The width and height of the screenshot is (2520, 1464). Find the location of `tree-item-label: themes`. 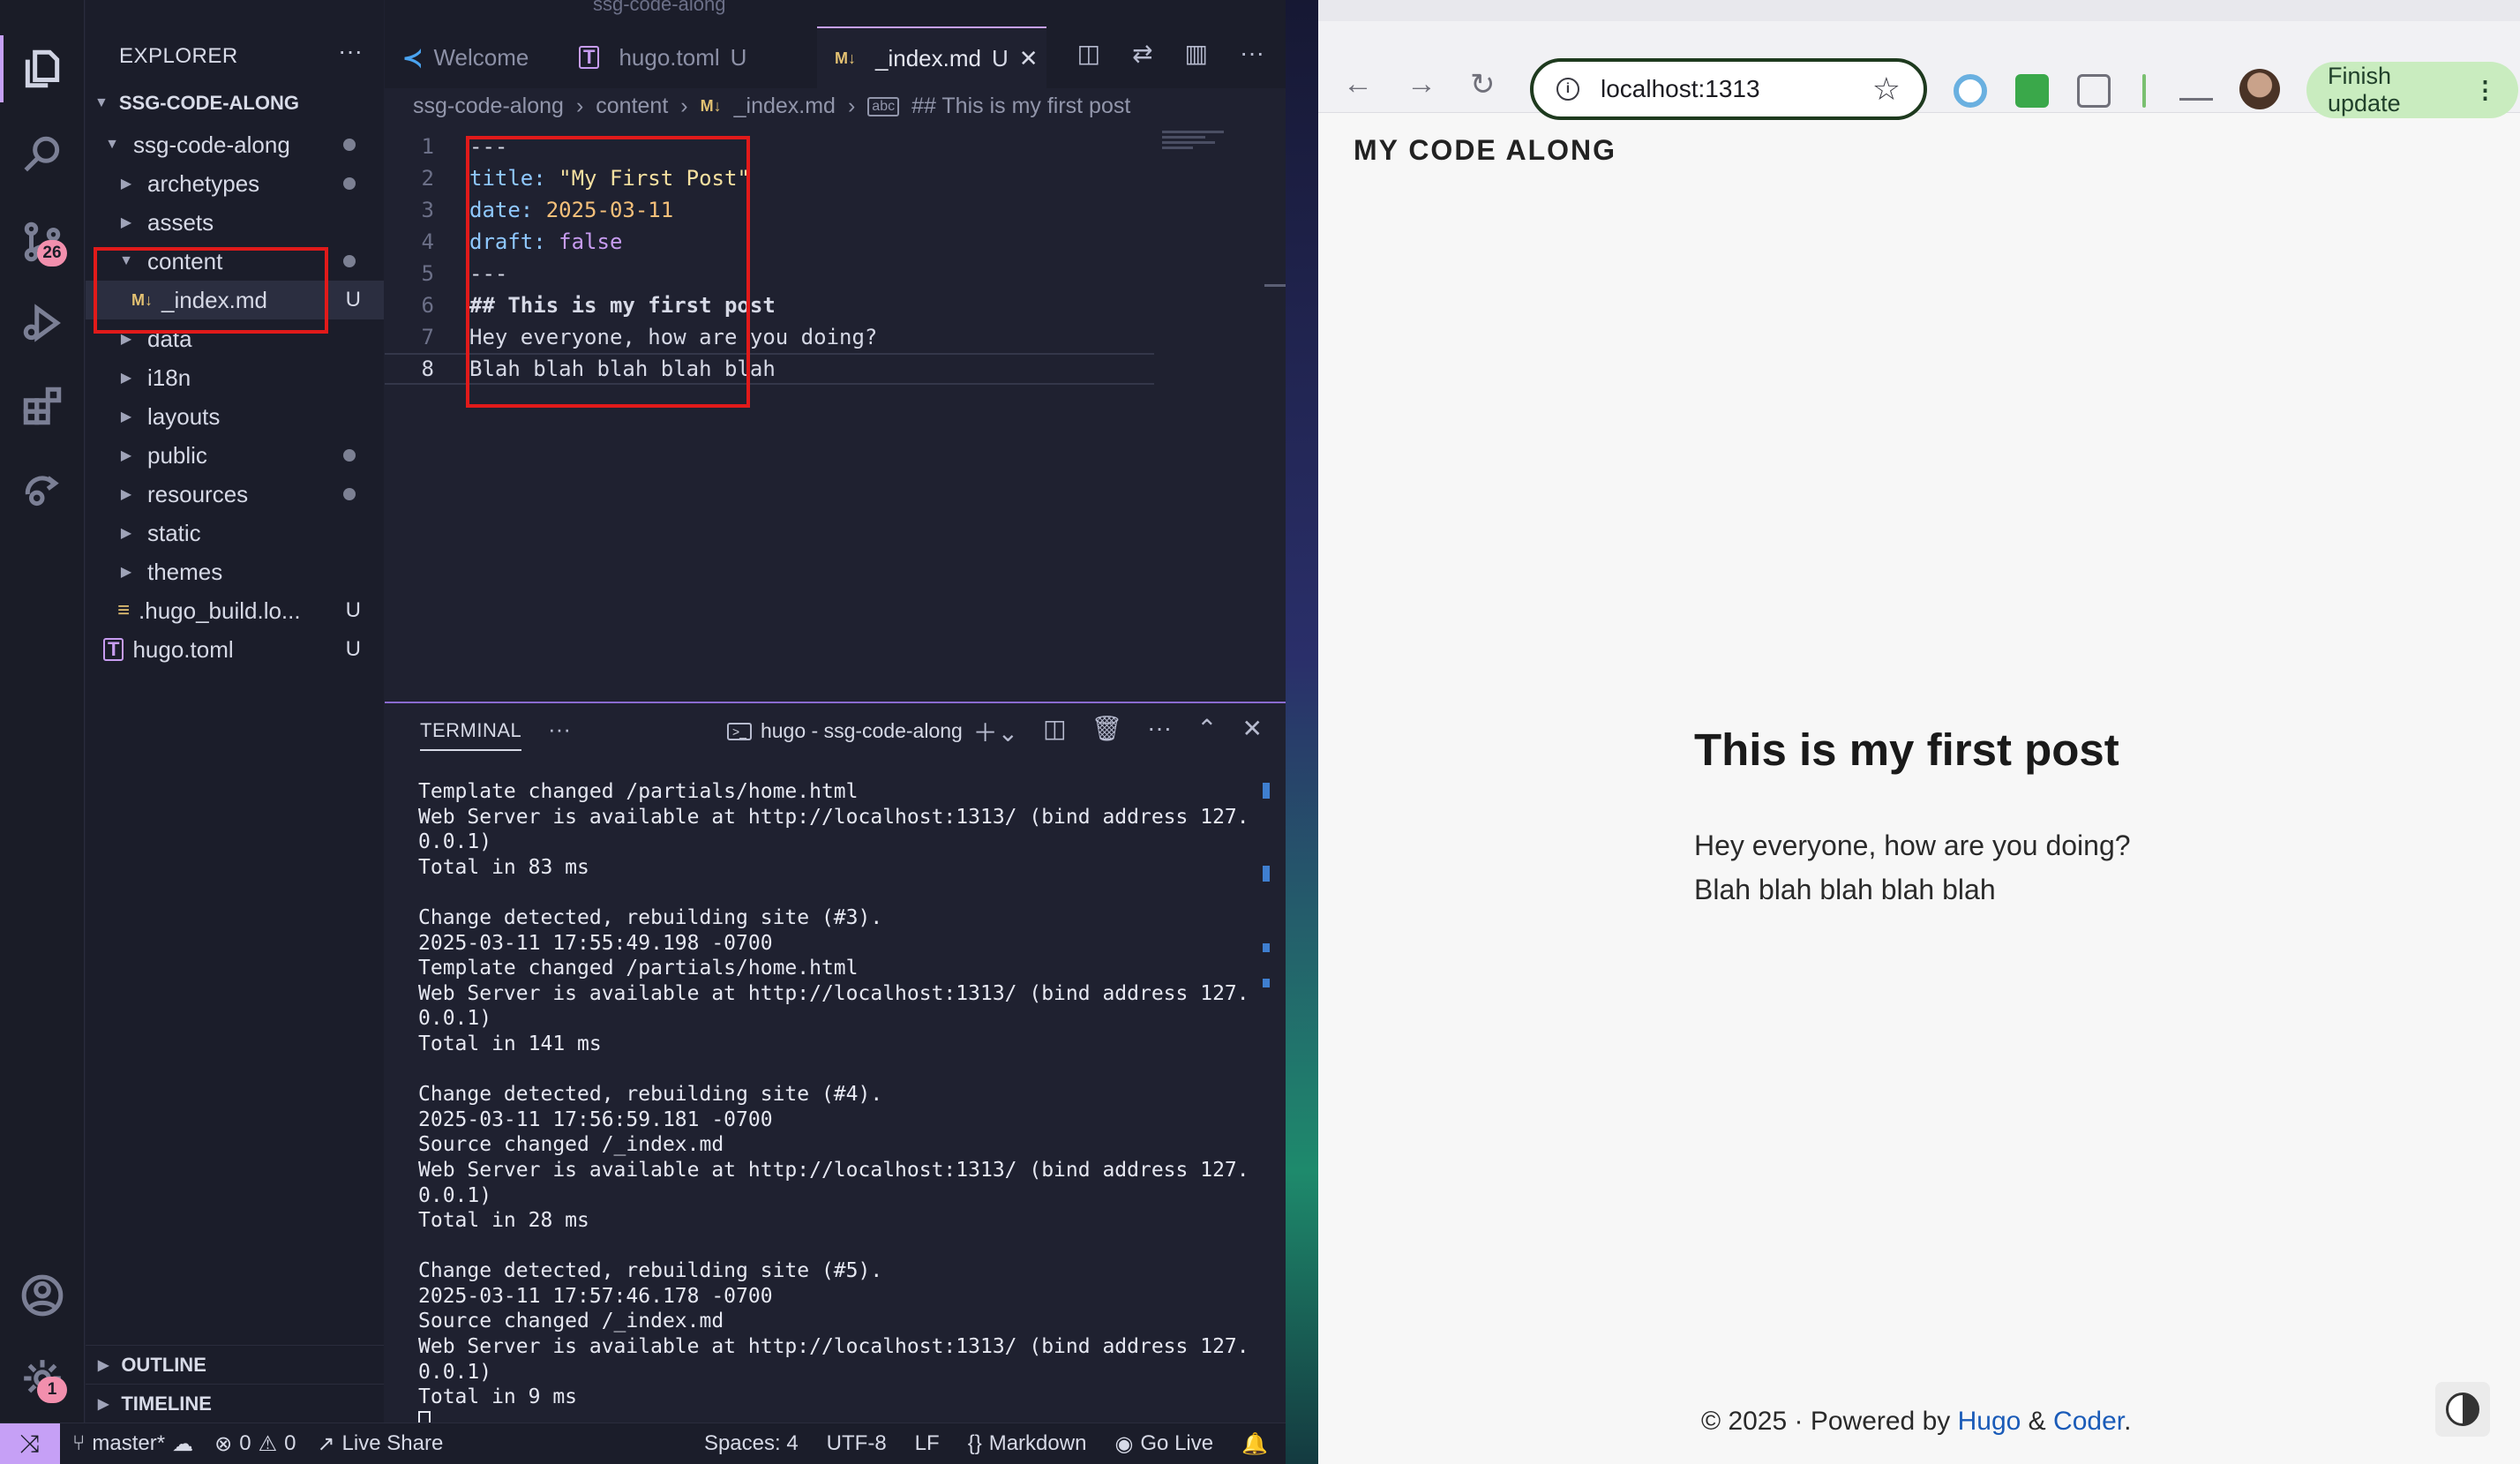

tree-item-label: themes is located at coordinates (185, 571).